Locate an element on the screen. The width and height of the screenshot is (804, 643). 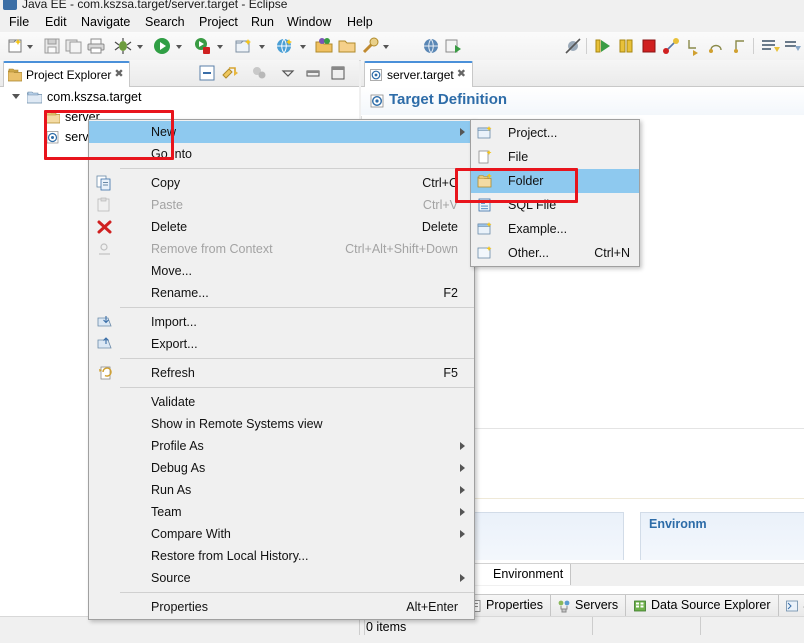
focus-on-active-task-icon is located at coordinates (259, 73).